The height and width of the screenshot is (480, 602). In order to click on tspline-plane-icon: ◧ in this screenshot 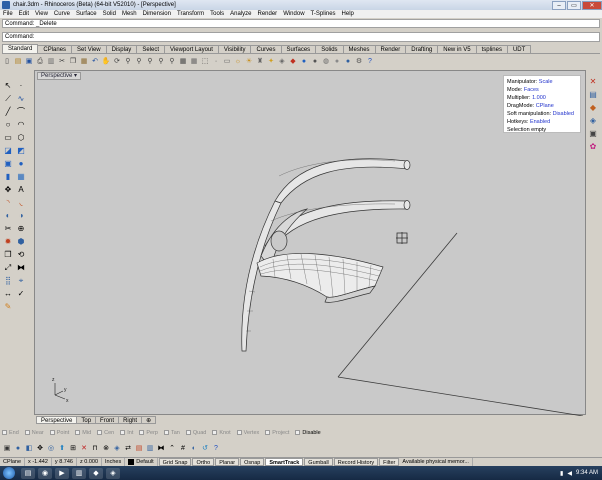, I will do `click(29, 449)`.